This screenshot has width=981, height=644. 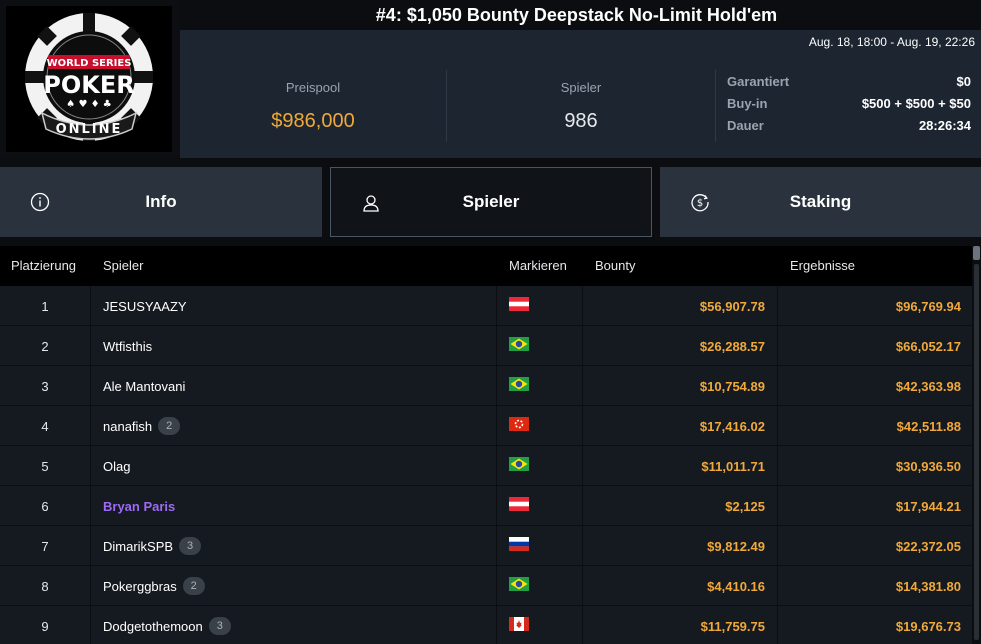 I want to click on player-name-cell: Bryan Paris, so click(x=139, y=506).